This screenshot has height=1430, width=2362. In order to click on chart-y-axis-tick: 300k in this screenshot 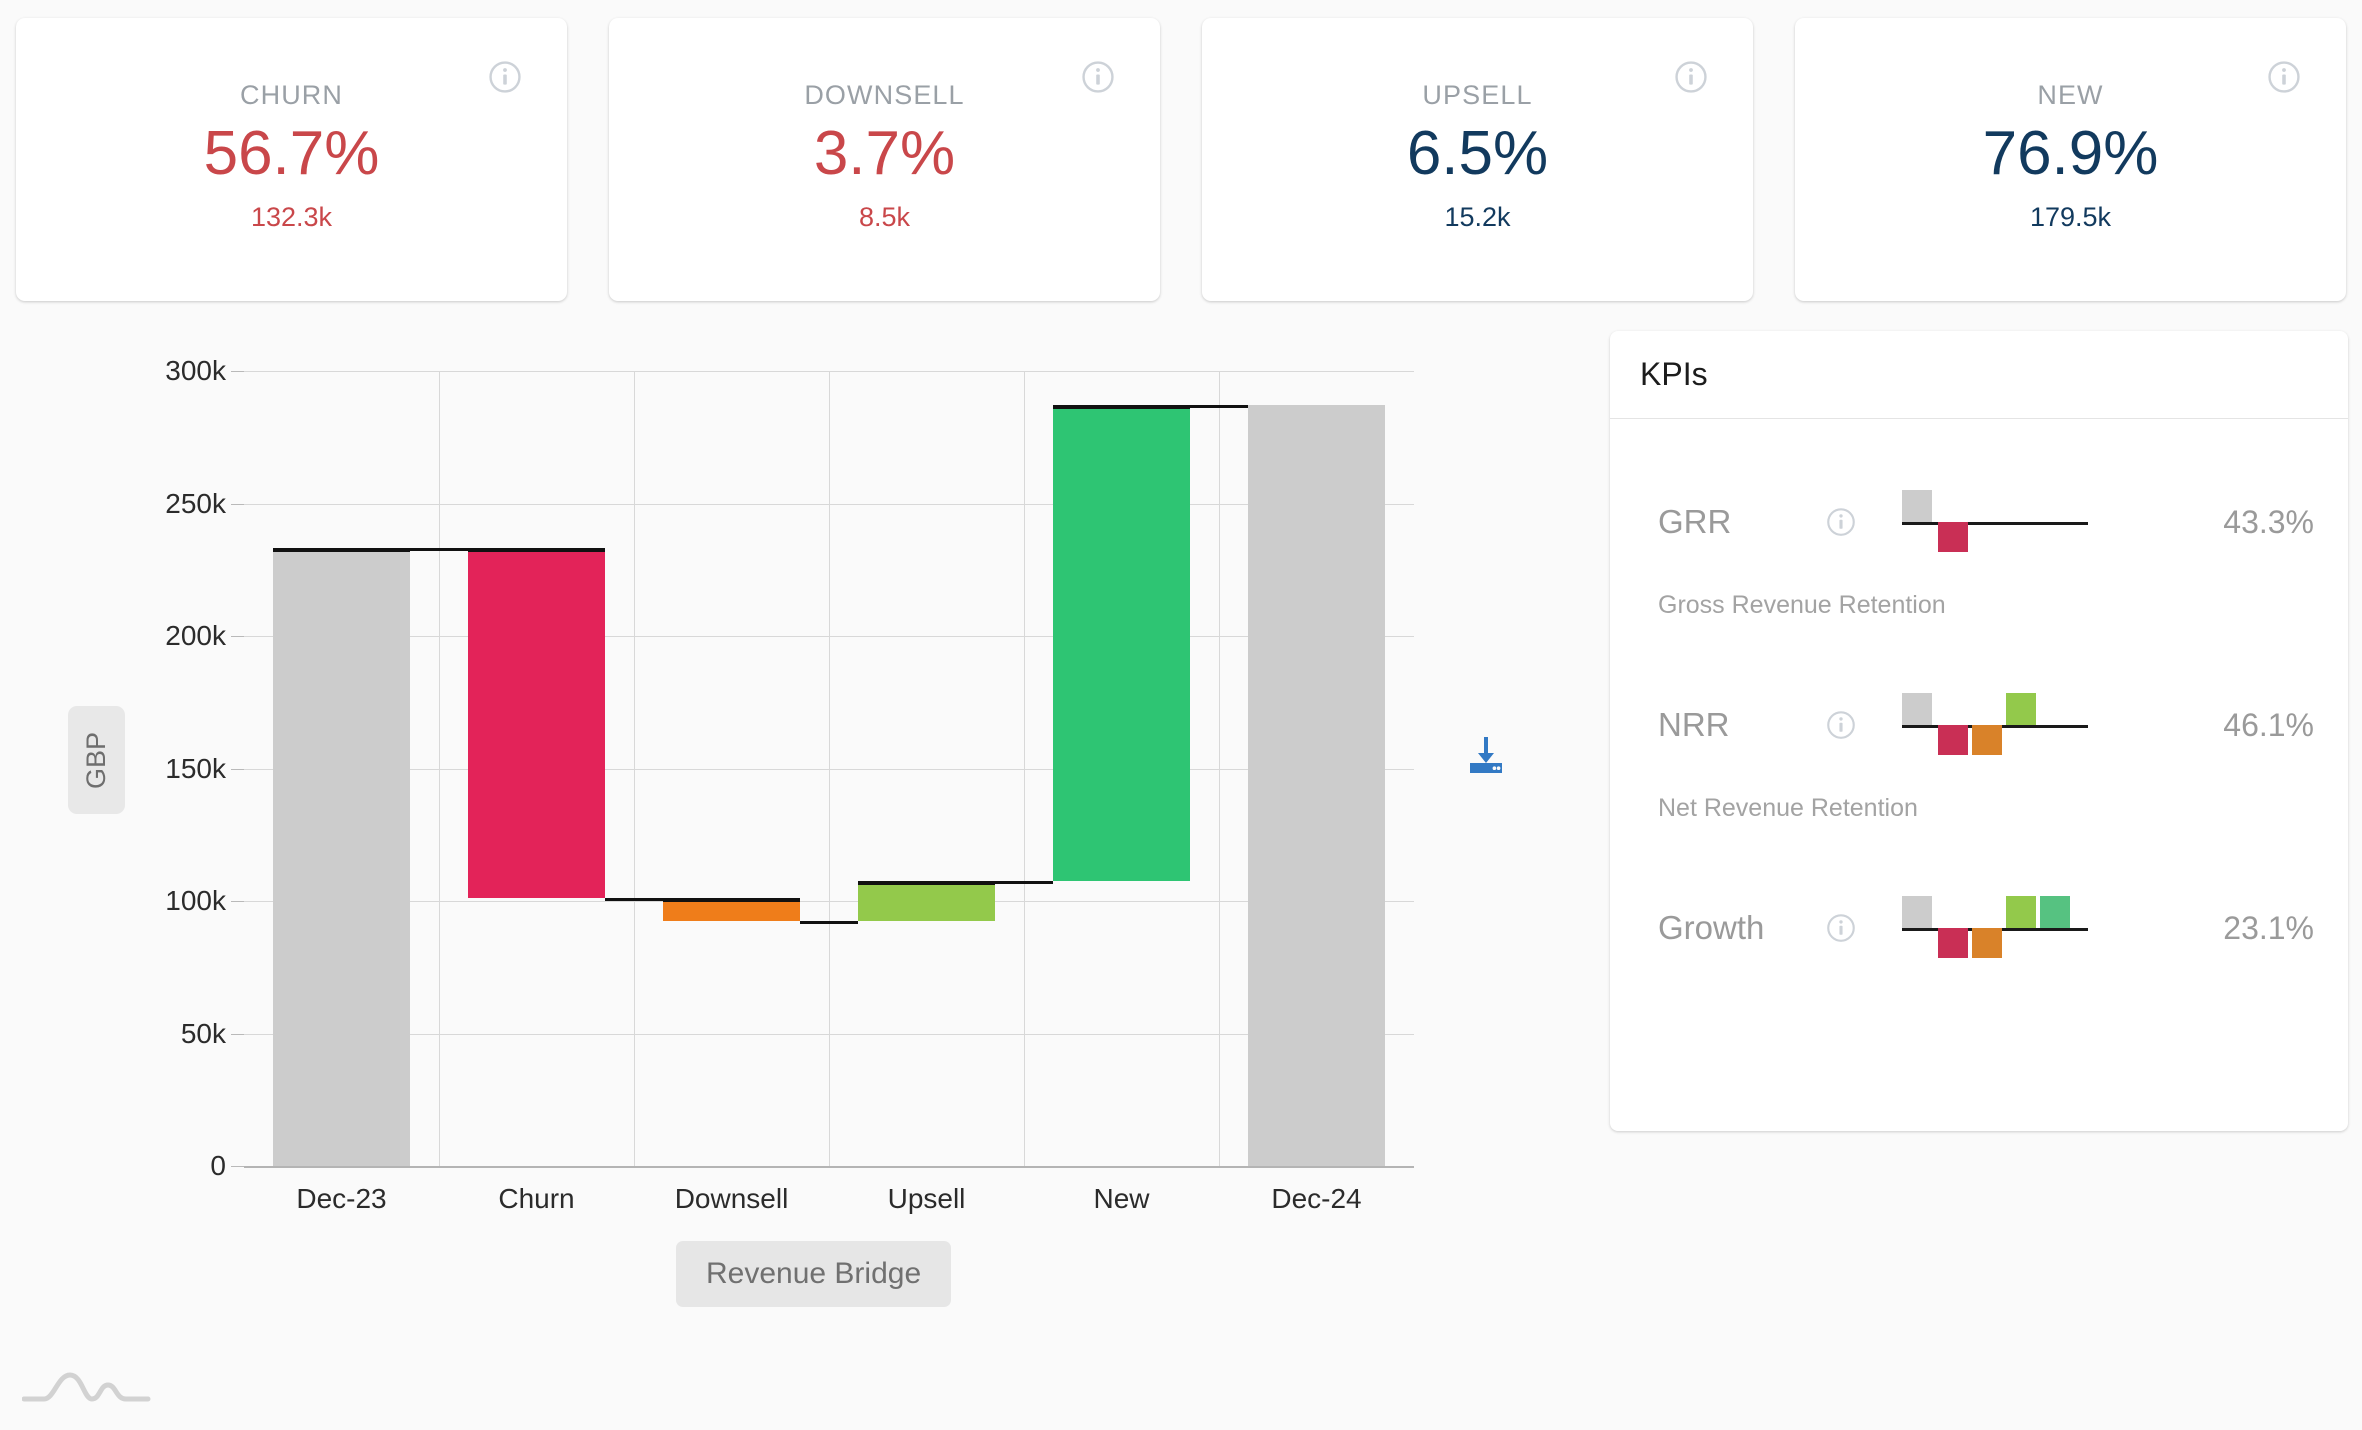, I will do `click(204, 371)`.